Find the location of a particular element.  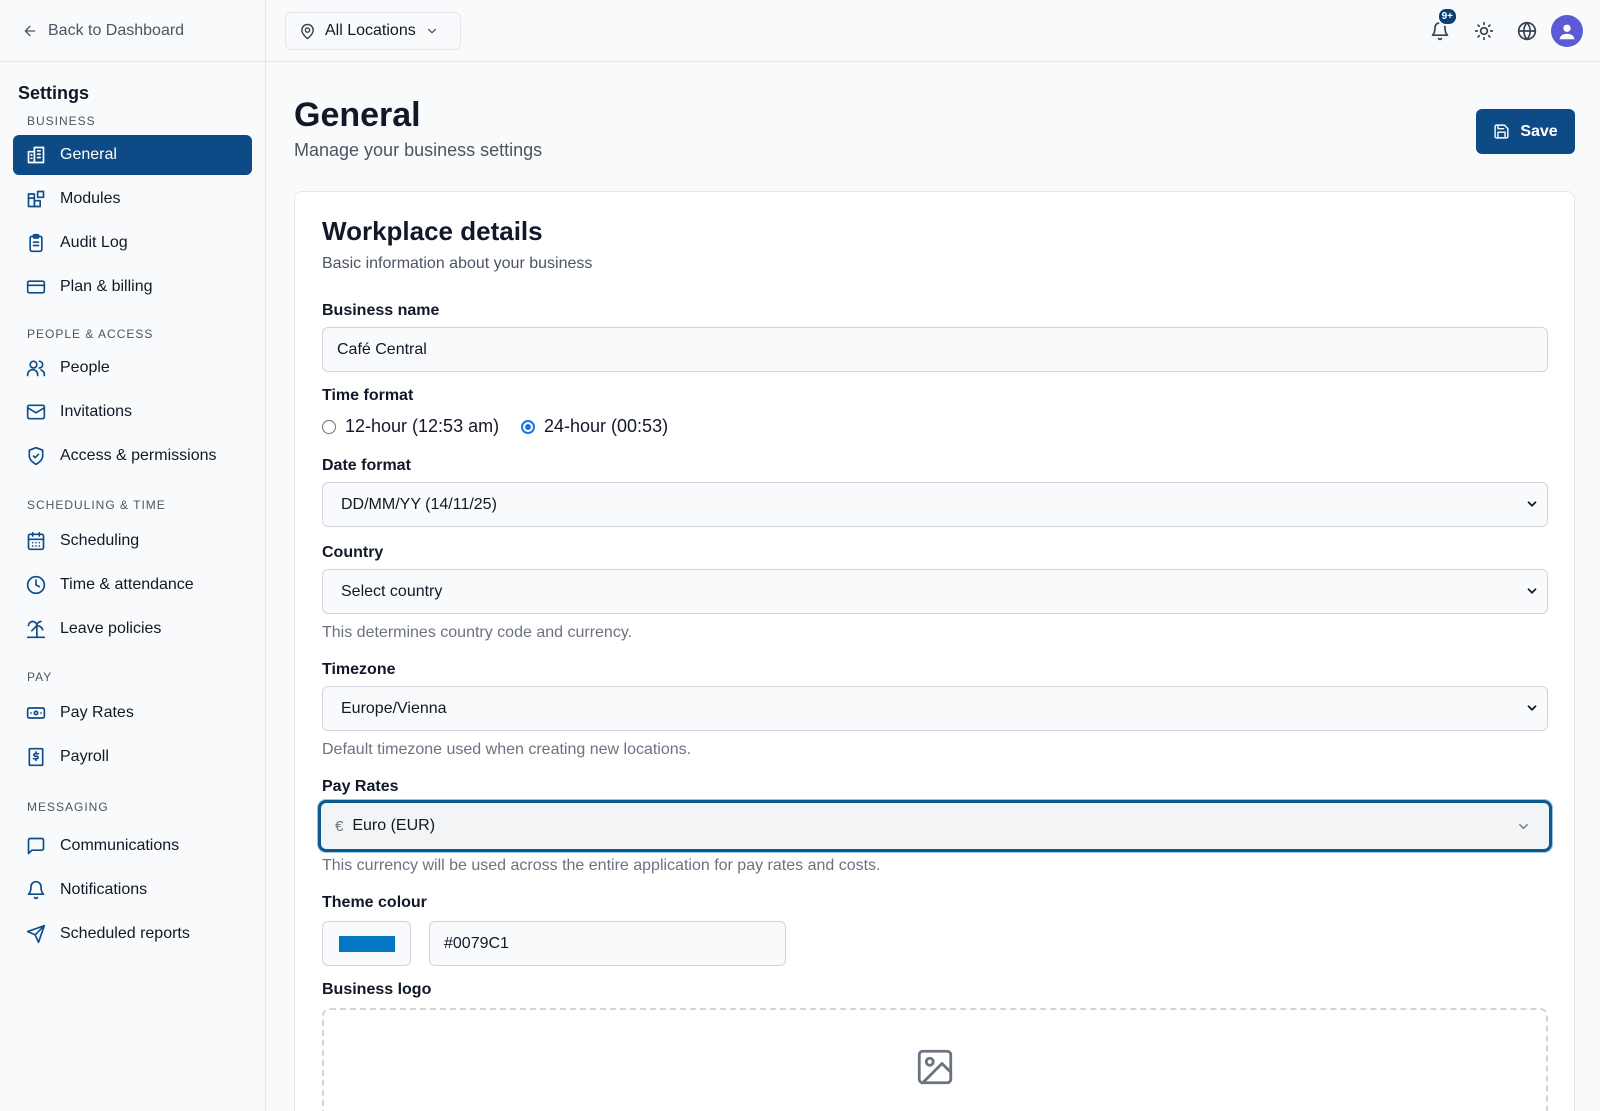

sidebar-item-access-permissions: Access & permissions is located at coordinates (132, 456).